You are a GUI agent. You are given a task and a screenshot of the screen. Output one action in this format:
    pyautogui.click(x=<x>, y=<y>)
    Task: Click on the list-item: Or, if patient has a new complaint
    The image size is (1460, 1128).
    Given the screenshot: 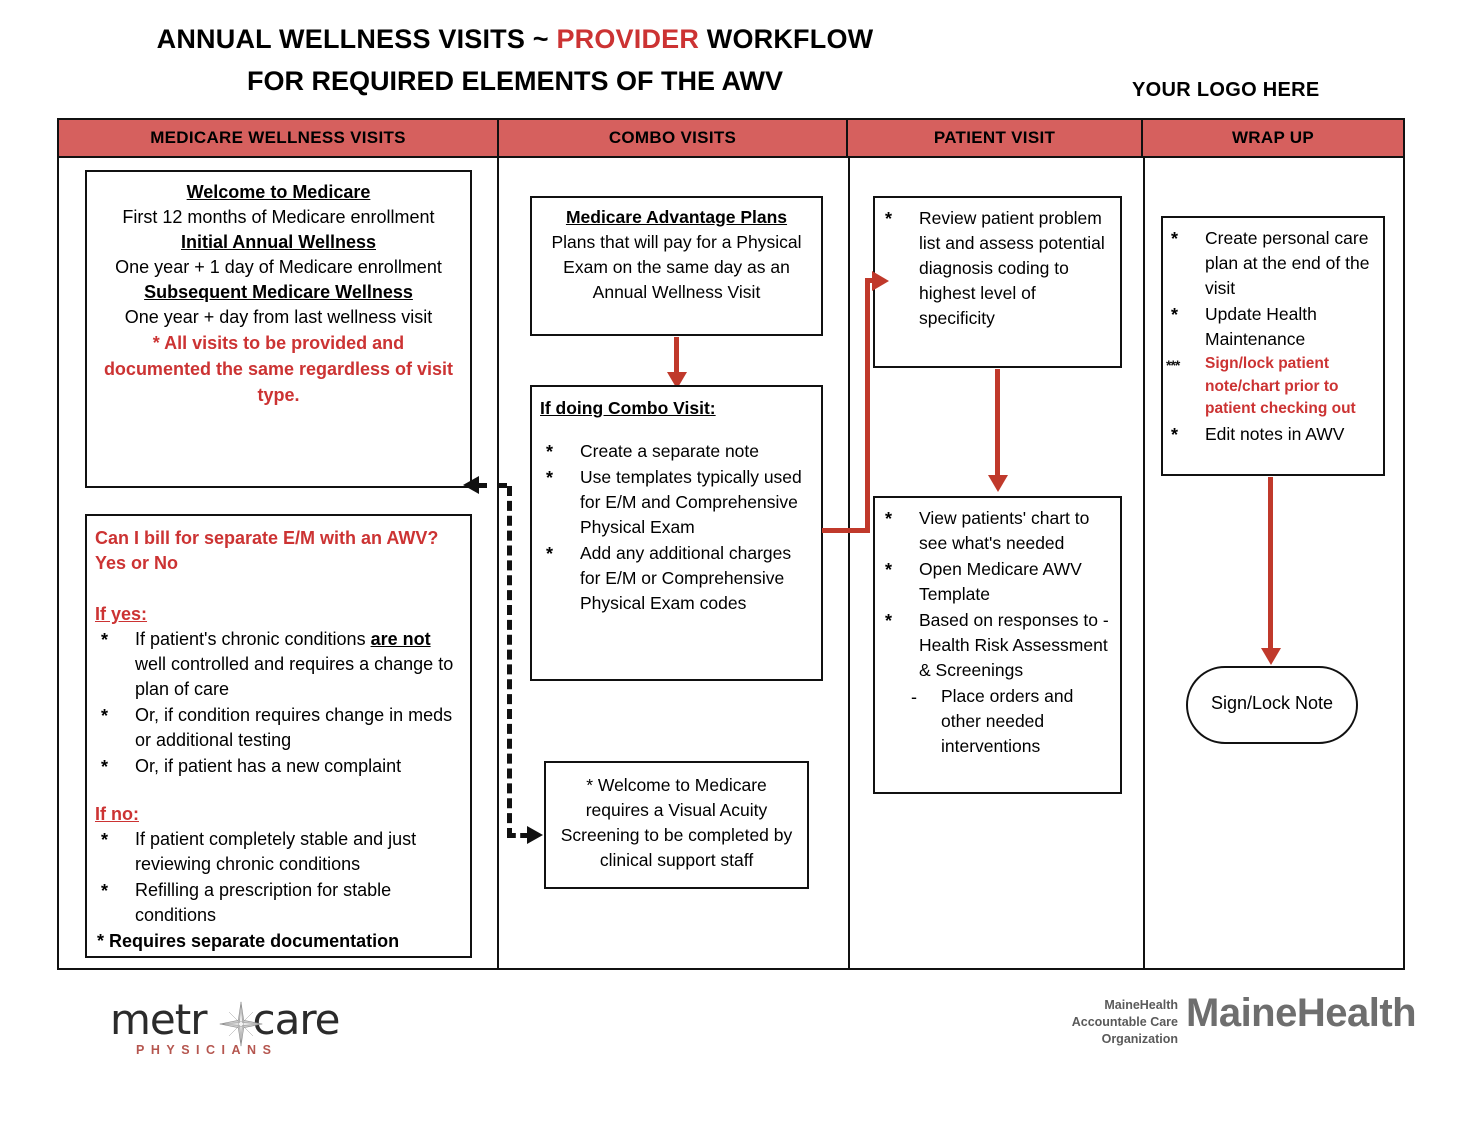 What is the action you would take?
    pyautogui.click(x=278, y=767)
    